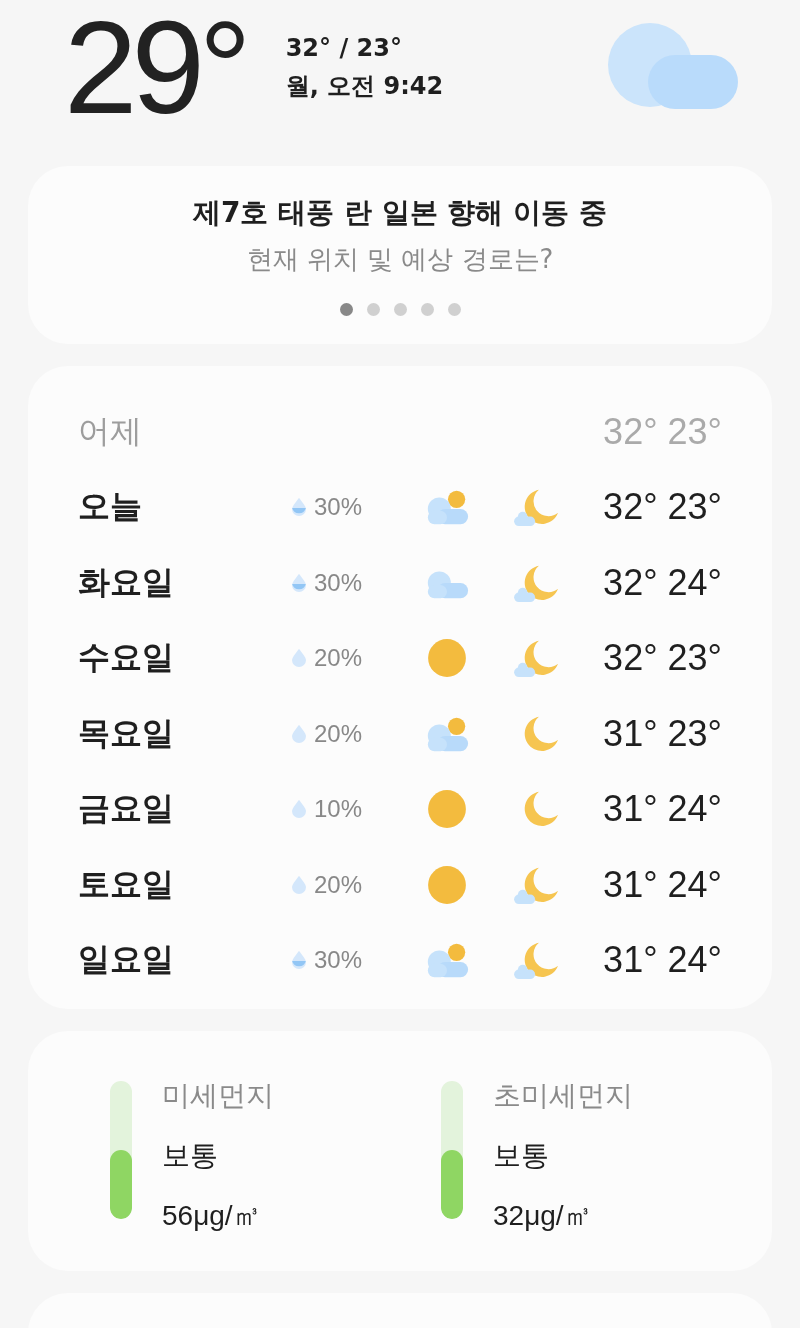 This screenshot has height=1328, width=800. What do you see at coordinates (126, 884) in the screenshot?
I see `day-label: 토요일` at bounding box center [126, 884].